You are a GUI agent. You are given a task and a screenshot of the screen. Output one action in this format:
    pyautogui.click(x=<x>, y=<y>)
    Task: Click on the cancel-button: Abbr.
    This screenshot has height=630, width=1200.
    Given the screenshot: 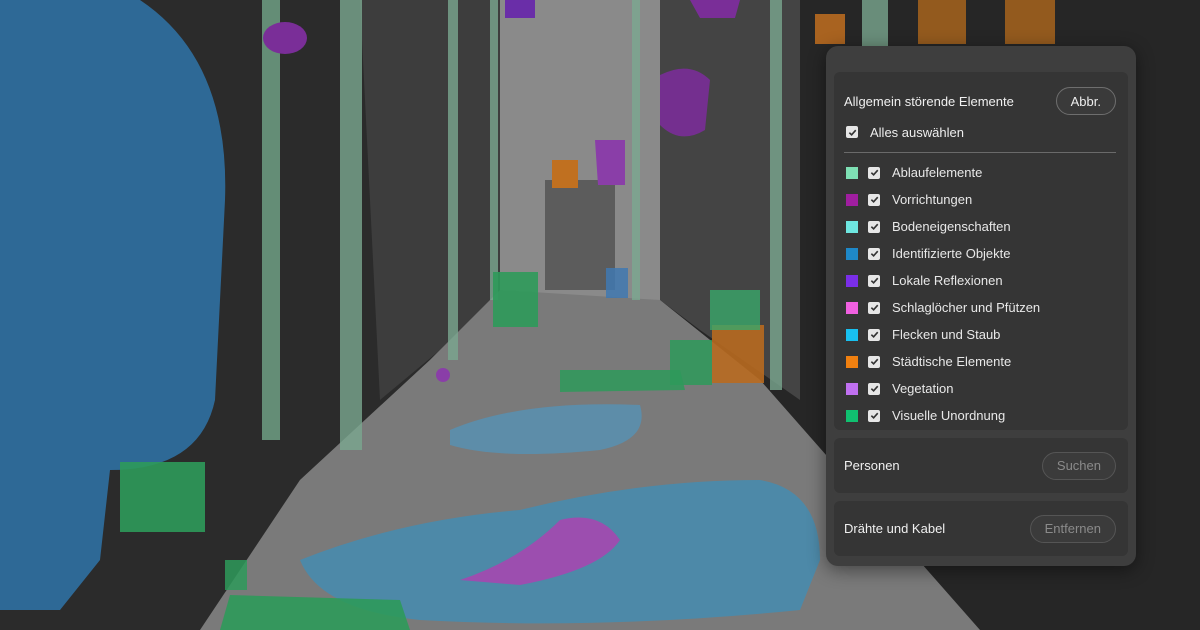 What is the action you would take?
    pyautogui.click(x=1085, y=101)
    